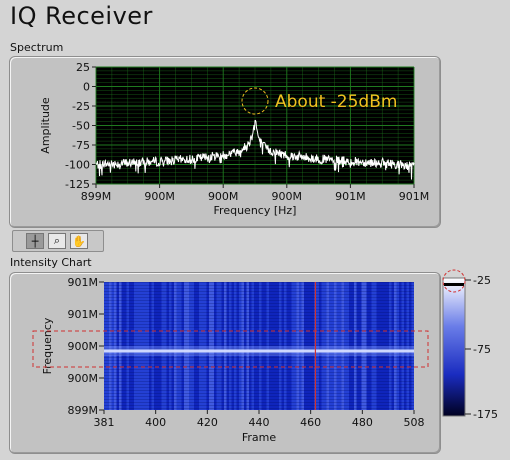 This screenshot has height=460, width=510. What do you see at coordinates (482, 349) in the screenshot?
I see `color-scale-tick-label: -75` at bounding box center [482, 349].